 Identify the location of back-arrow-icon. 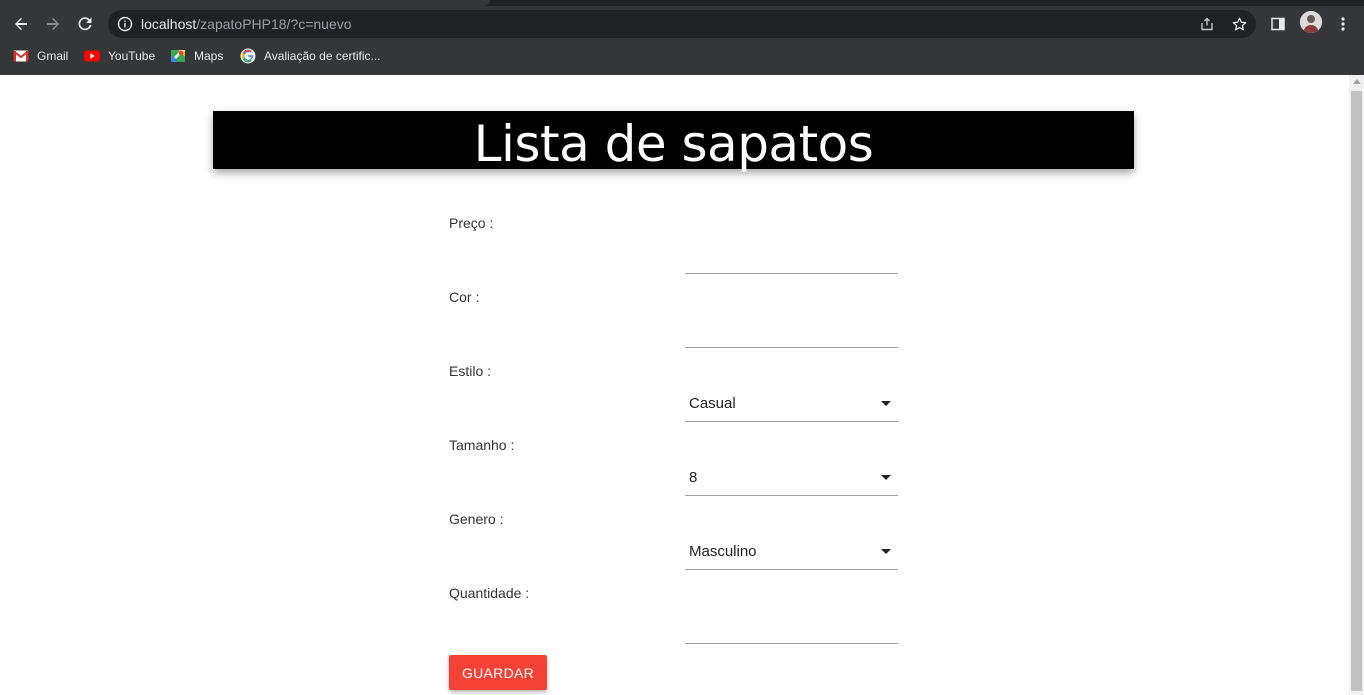
(21, 24).